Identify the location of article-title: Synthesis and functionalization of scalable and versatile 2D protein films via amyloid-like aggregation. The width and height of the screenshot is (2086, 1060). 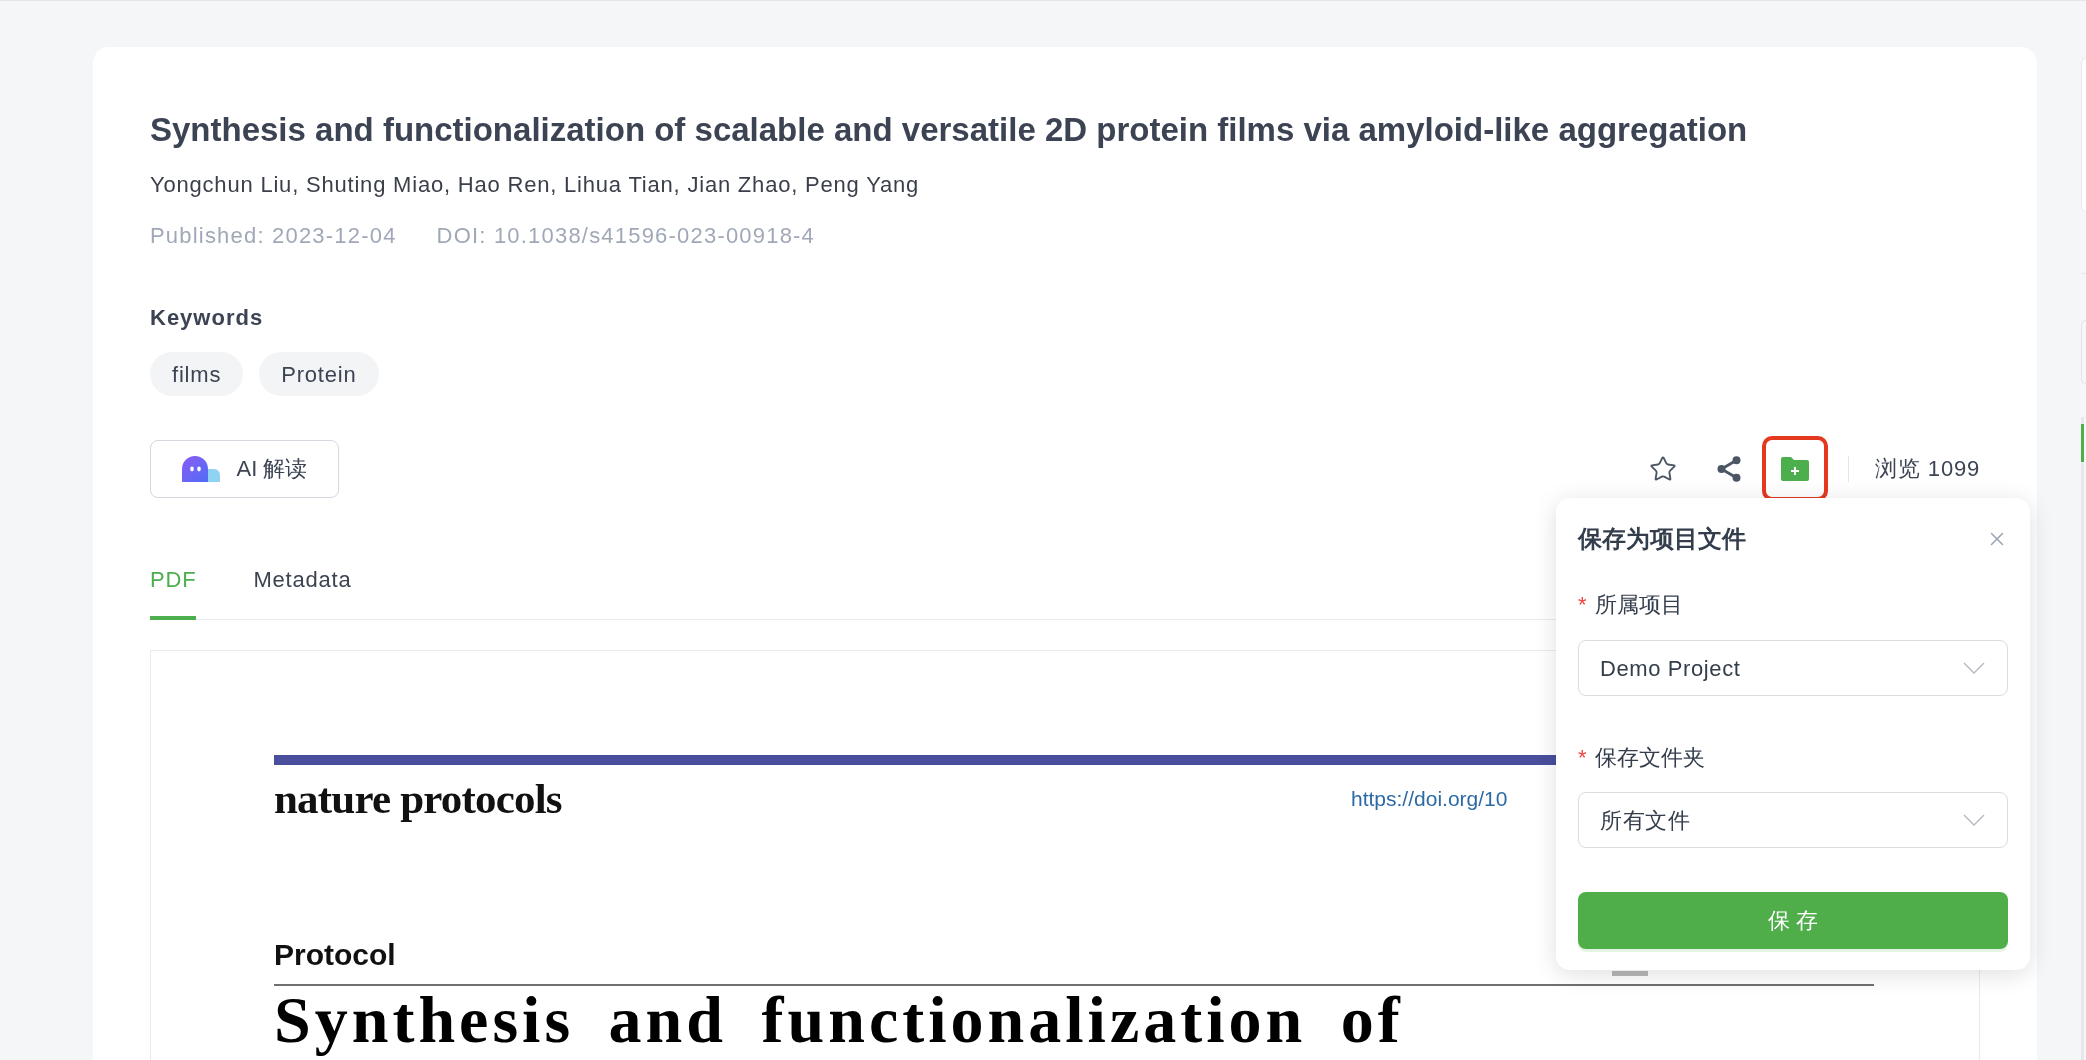
(949, 130).